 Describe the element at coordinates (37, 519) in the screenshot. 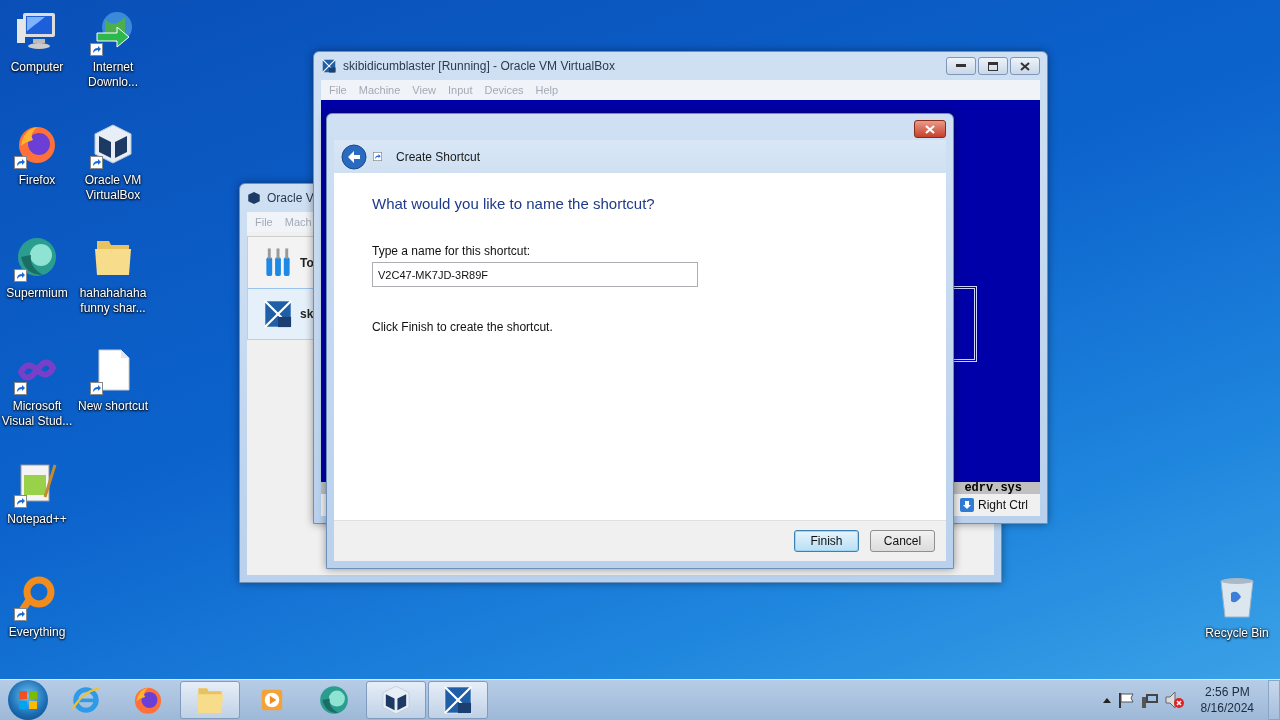

I see `desktop-icon-label: Notepad++` at that location.